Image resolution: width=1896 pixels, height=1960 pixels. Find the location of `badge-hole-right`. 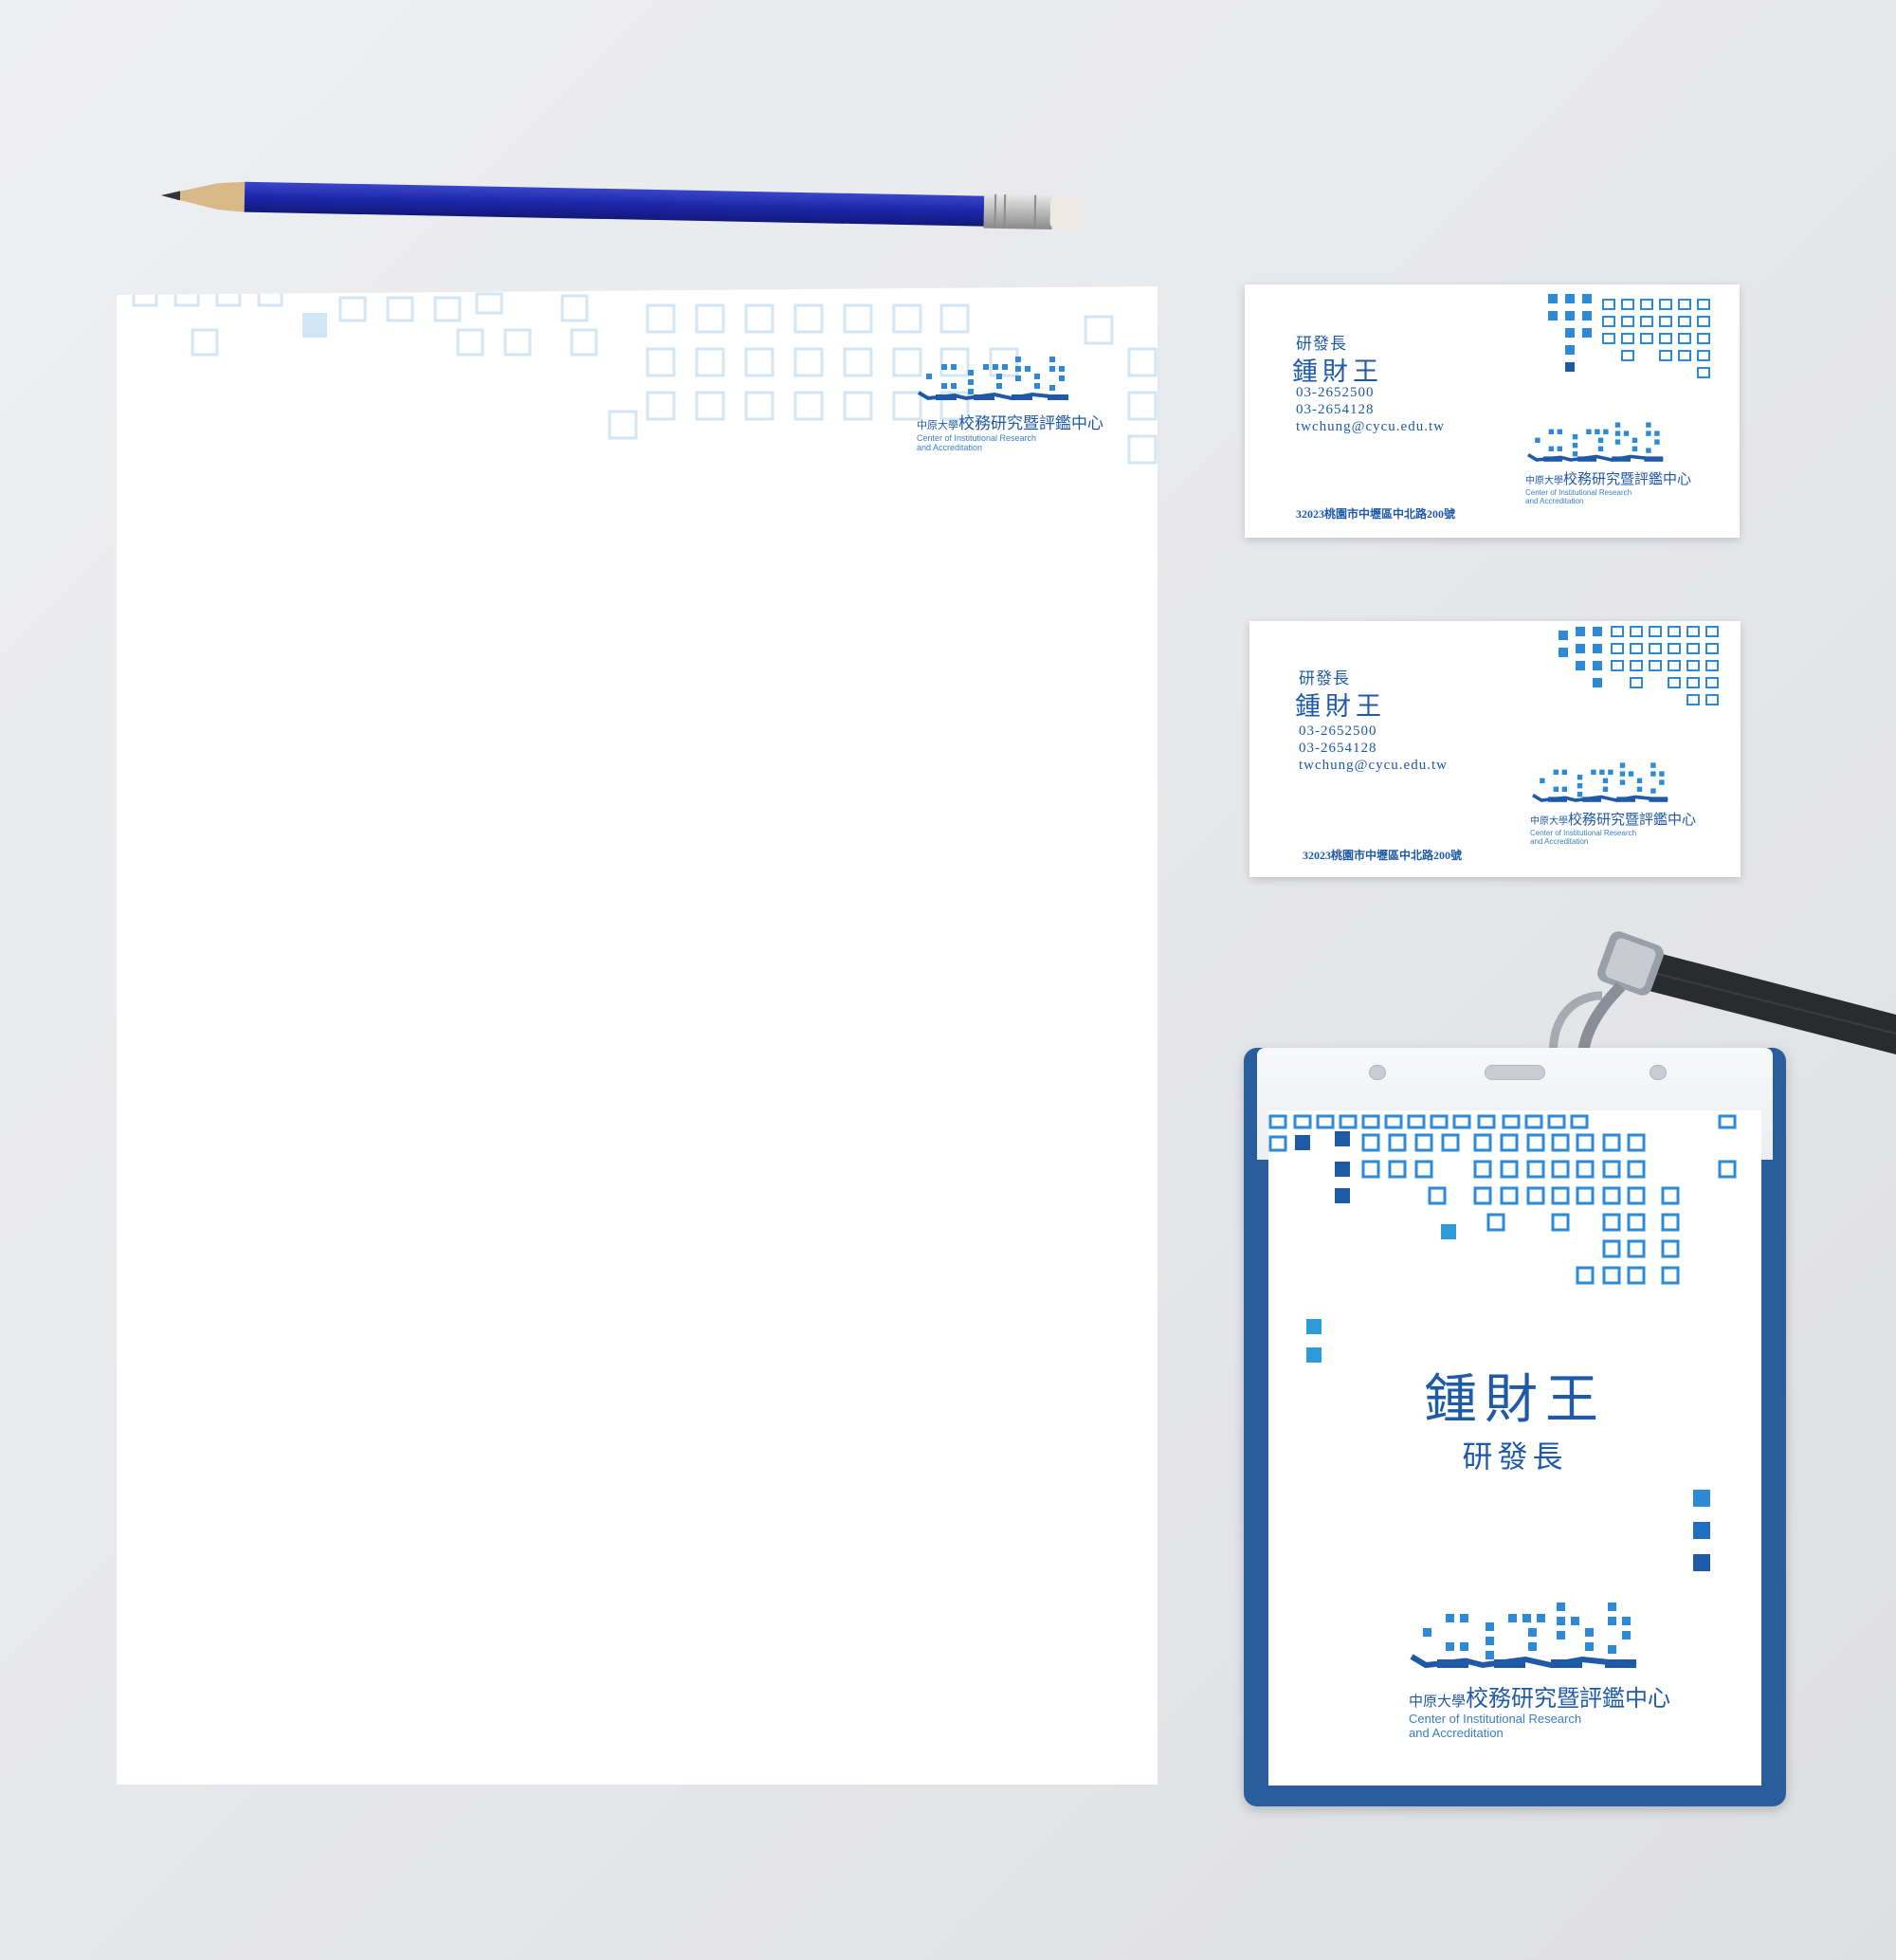

badge-hole-right is located at coordinates (1658, 1072).